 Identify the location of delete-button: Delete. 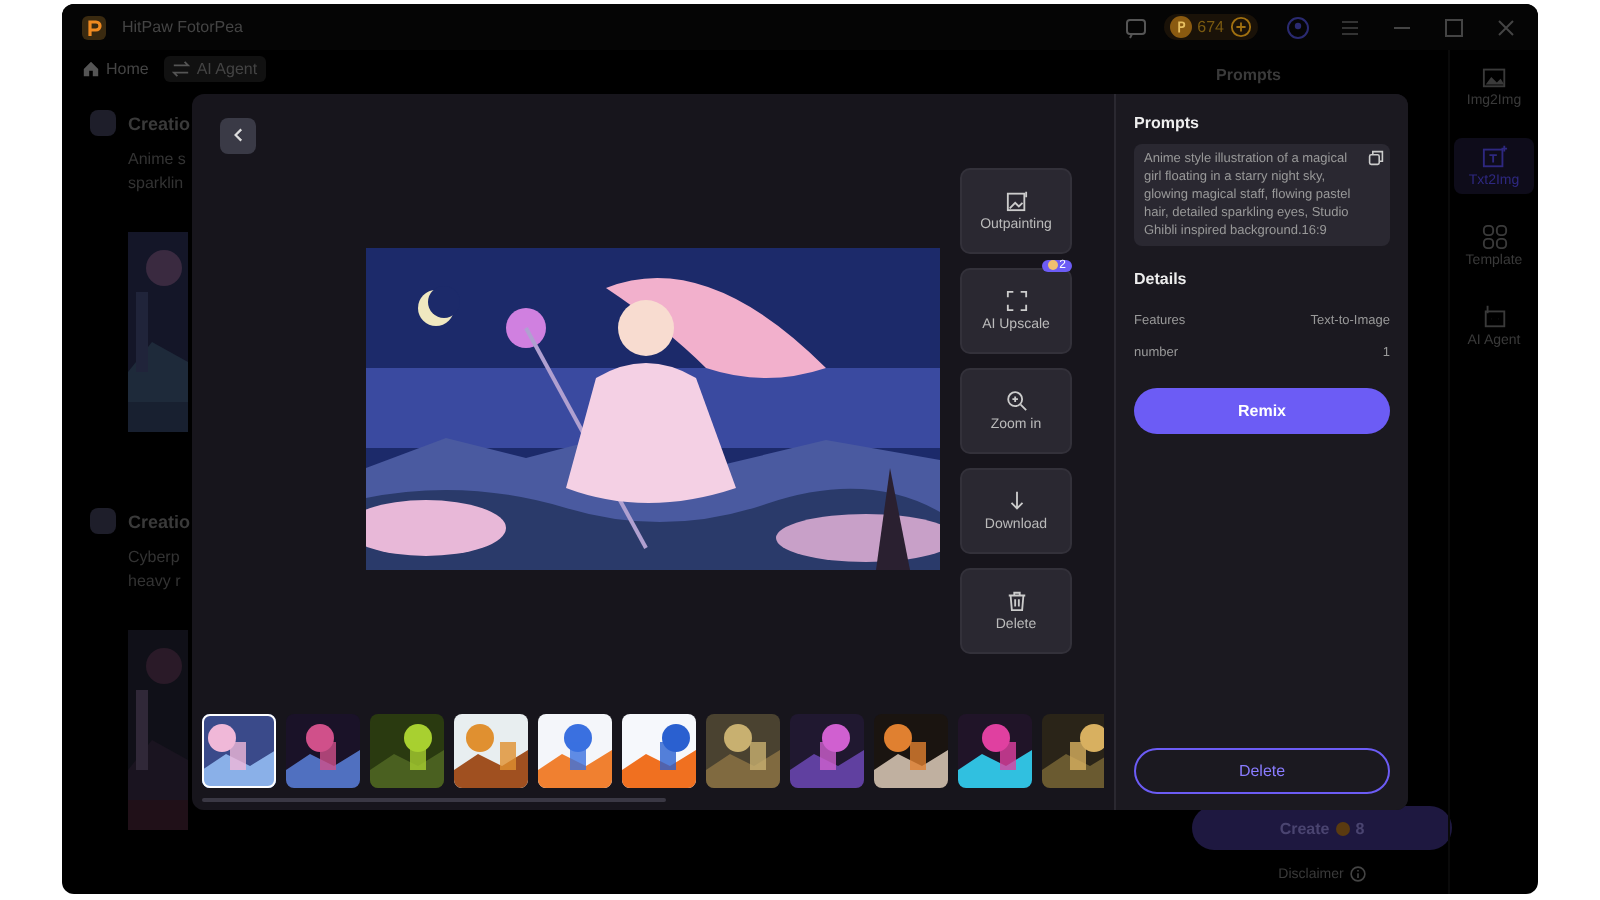
(1262, 771).